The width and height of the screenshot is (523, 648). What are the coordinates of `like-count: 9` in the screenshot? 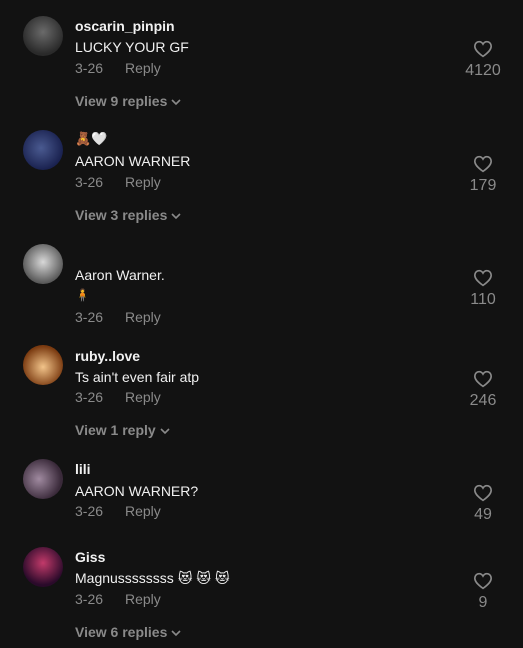 It's located at (483, 602).